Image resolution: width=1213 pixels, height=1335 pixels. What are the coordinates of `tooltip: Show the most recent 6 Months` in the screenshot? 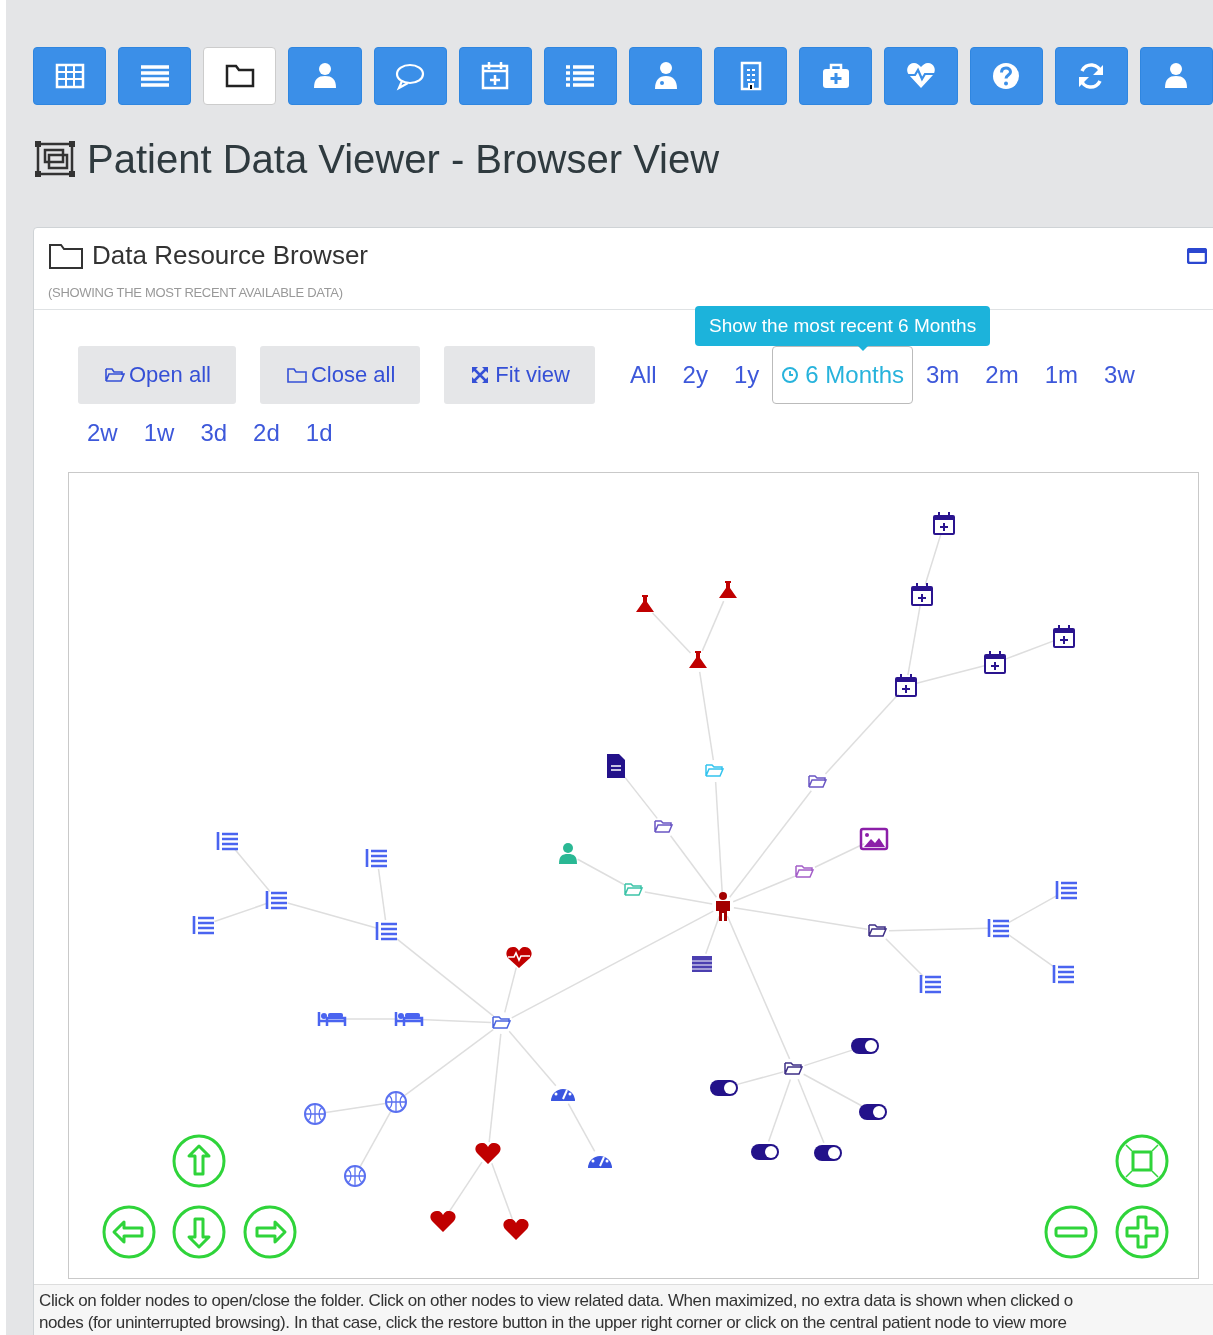 It's located at (843, 325).